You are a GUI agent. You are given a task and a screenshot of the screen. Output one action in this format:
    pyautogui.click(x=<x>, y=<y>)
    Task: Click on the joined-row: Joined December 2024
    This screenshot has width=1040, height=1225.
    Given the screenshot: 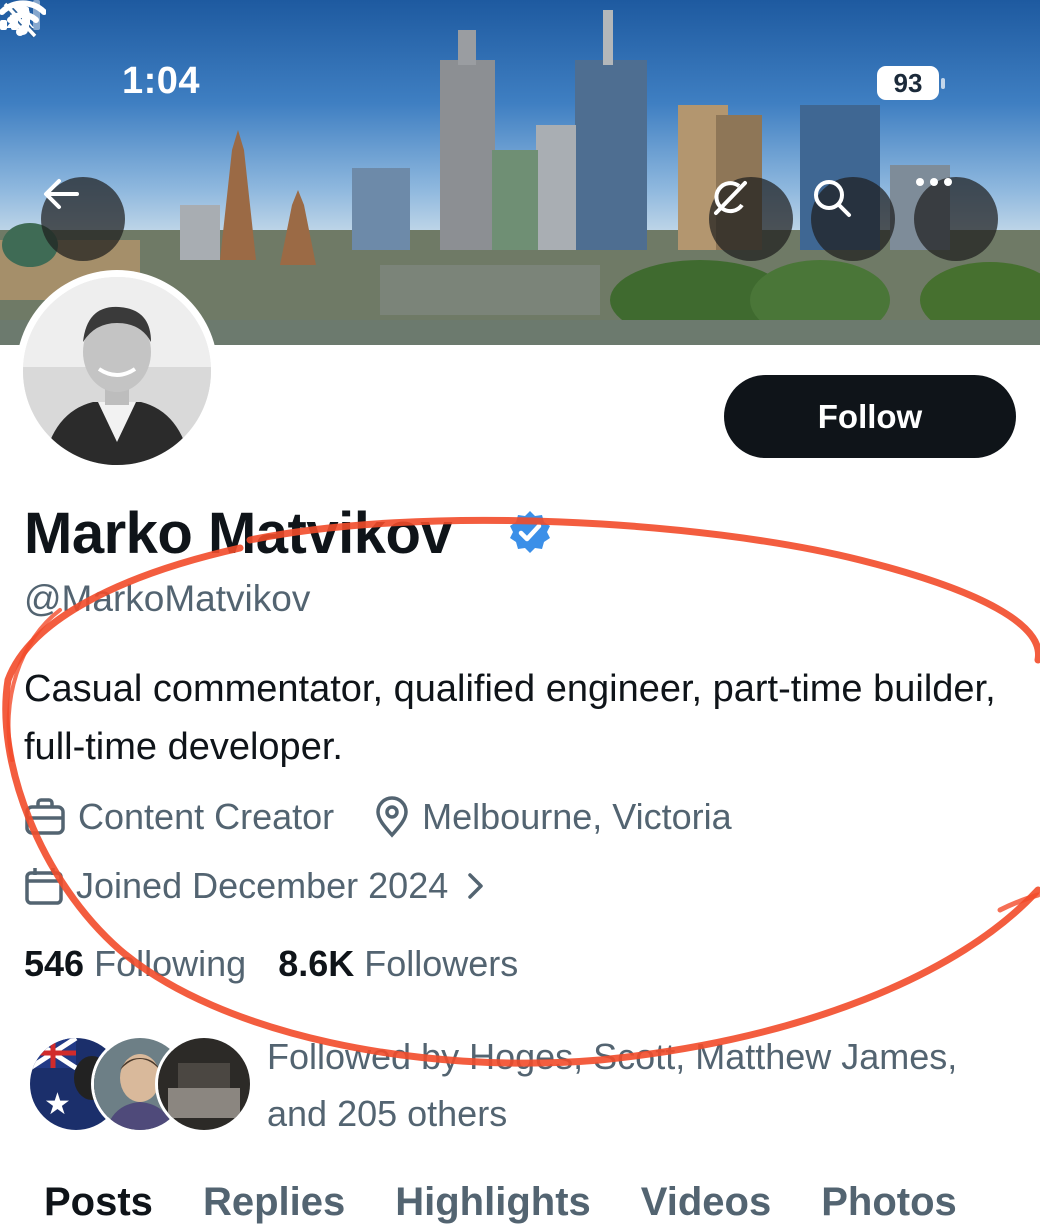 What is the action you would take?
    pyautogui.click(x=263, y=886)
    